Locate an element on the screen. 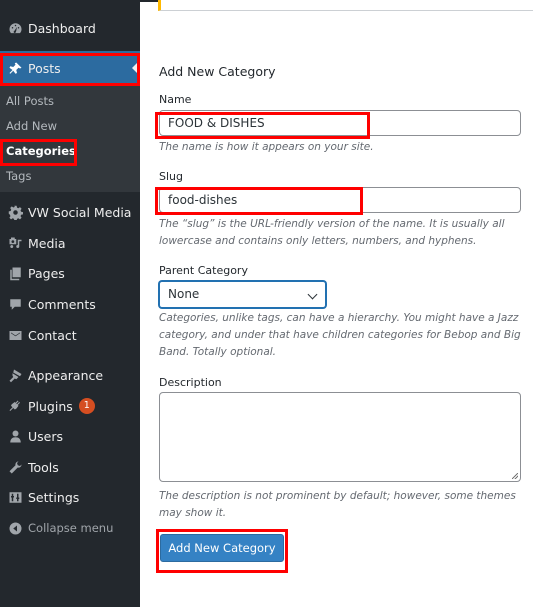 The image size is (533, 607). paintbrush-icon is located at coordinates (14, 375).